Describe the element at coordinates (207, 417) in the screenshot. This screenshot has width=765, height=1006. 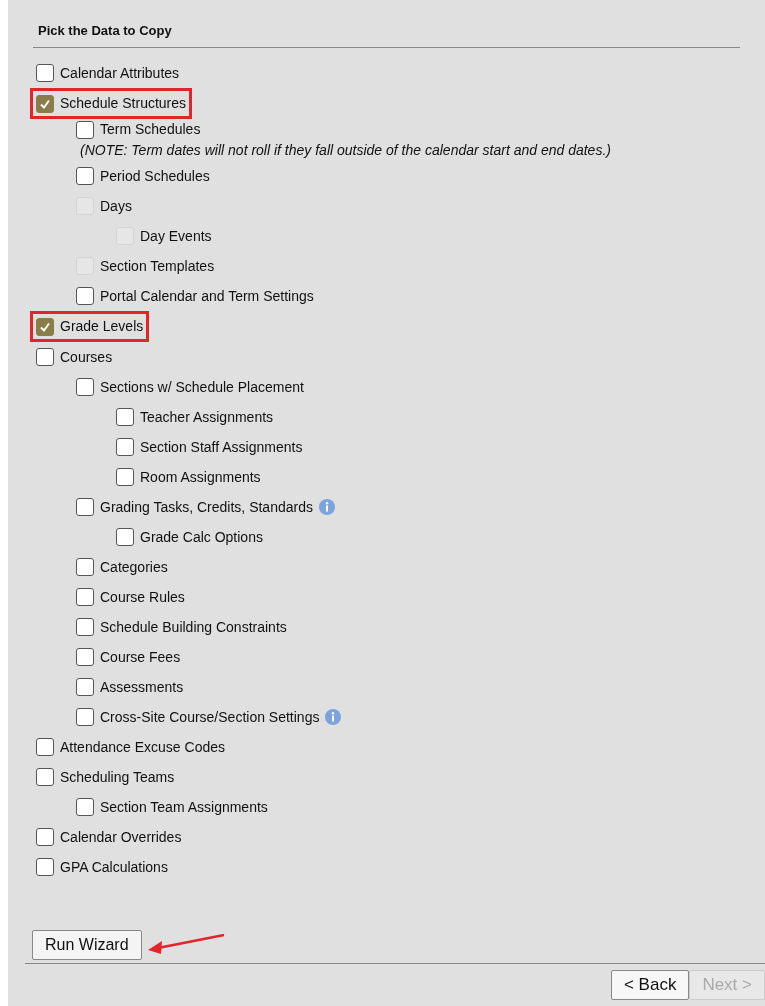
I see `option-label: Teacher Assignments` at that location.